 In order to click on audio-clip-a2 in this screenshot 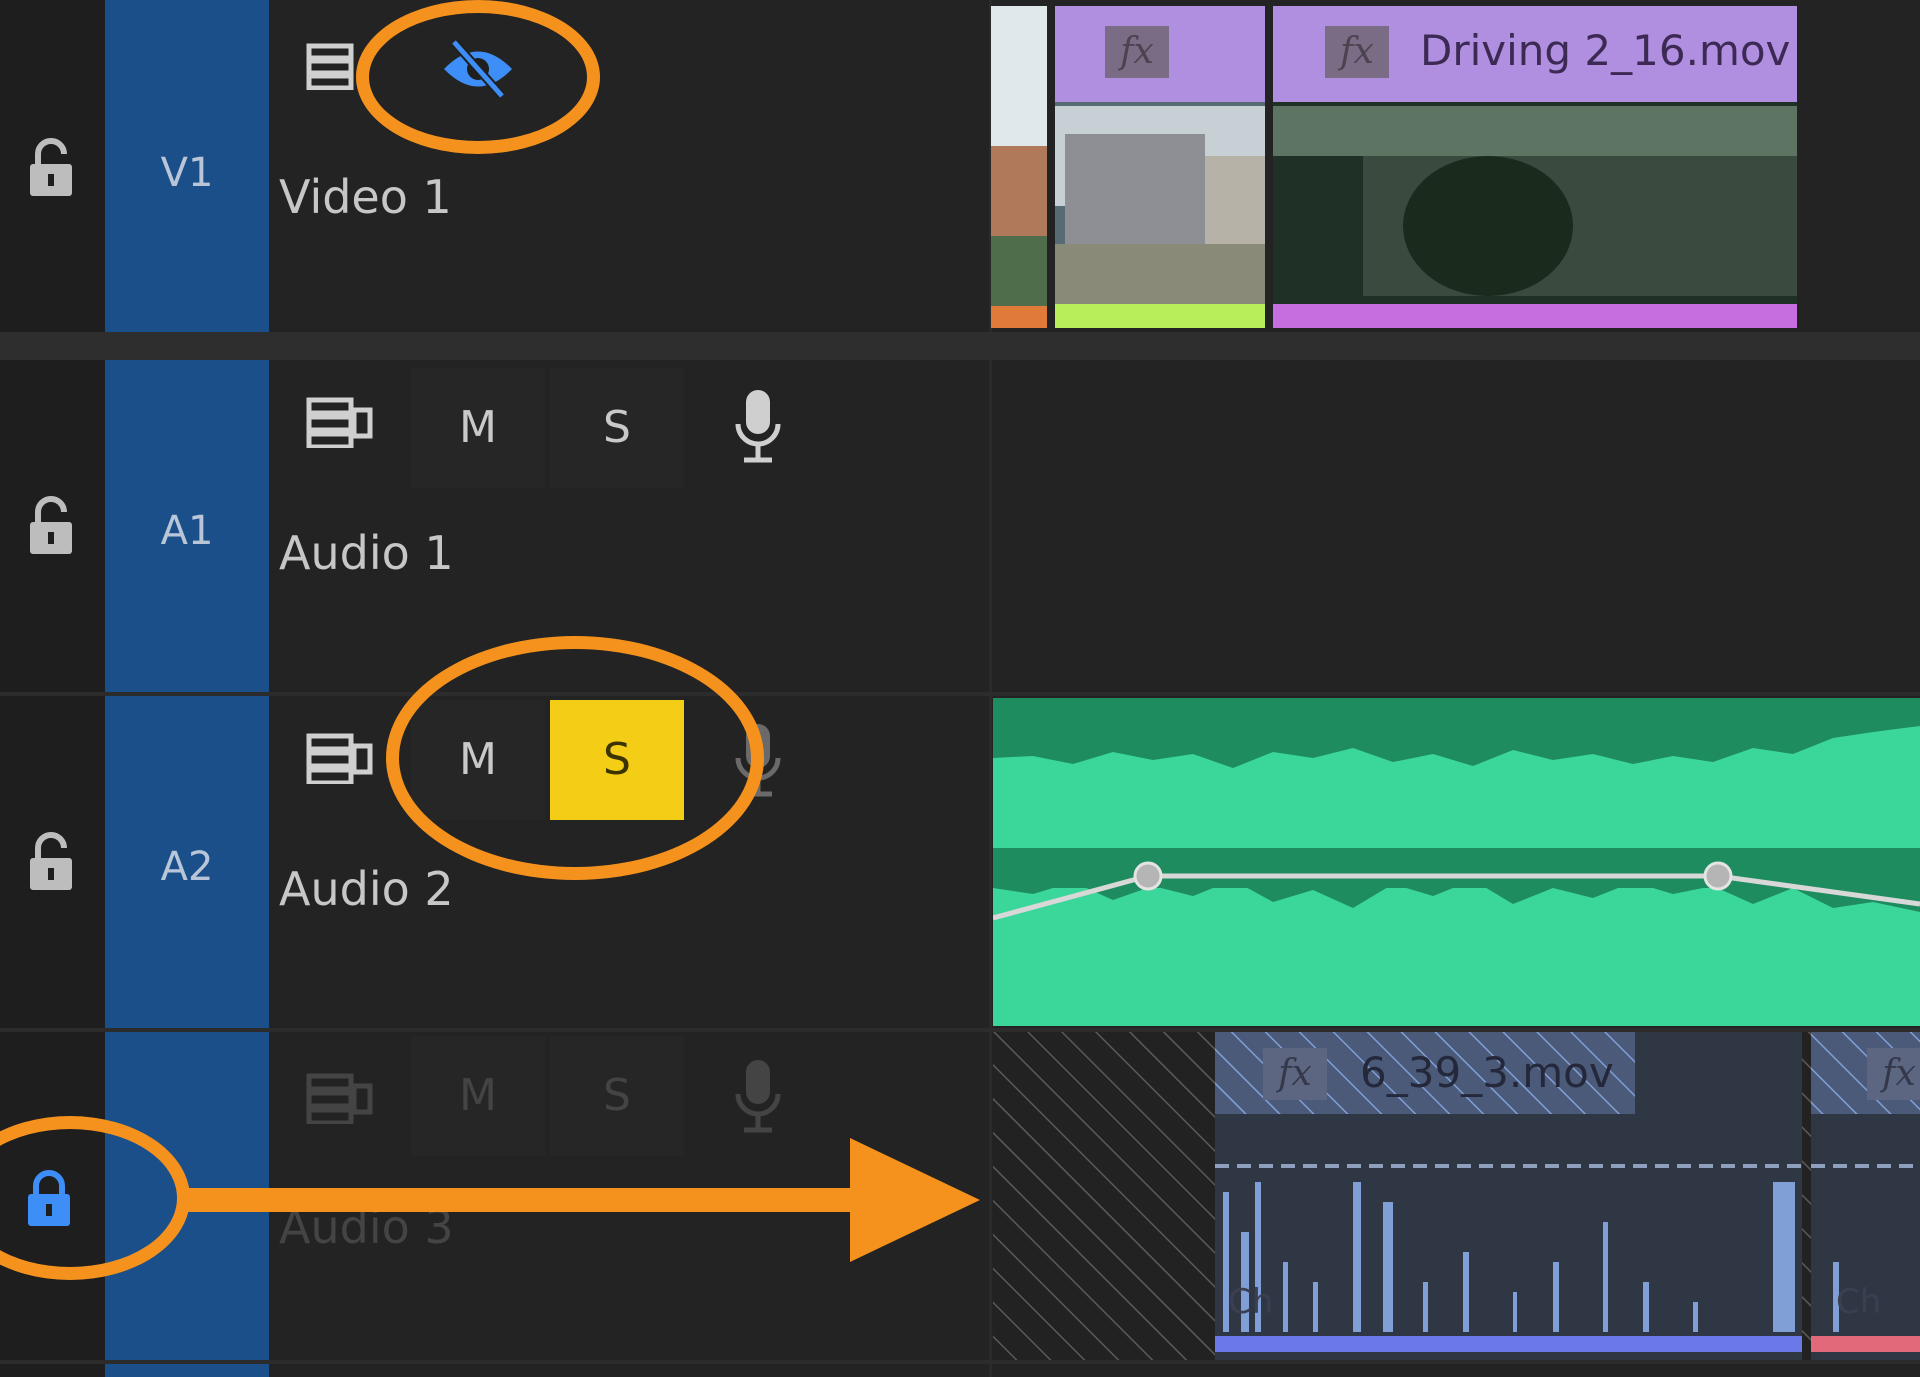, I will do `click(1456, 862)`.